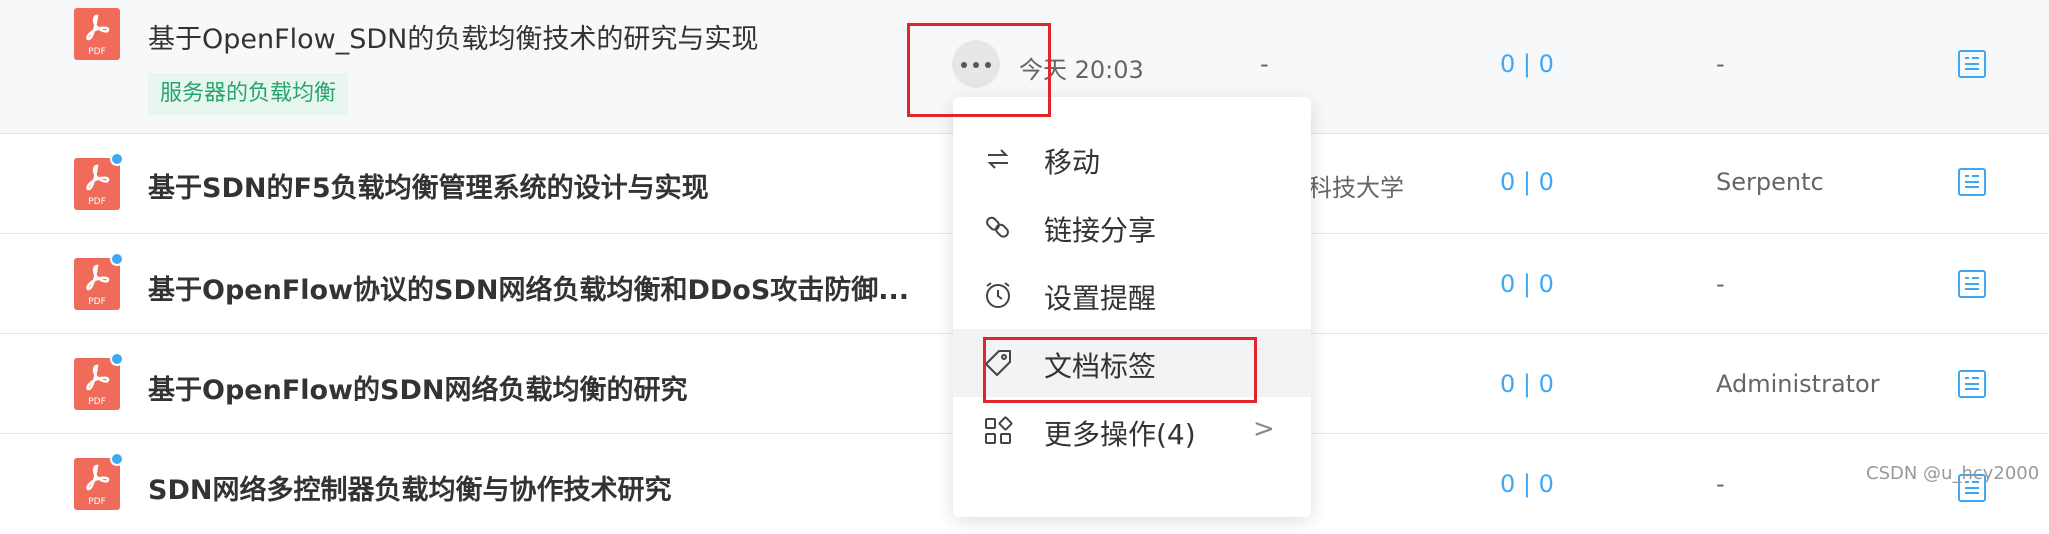 This screenshot has width=2049, height=534. Describe the element at coordinates (1120, 370) in the screenshot. I see `highlight-box-document-tag` at that location.